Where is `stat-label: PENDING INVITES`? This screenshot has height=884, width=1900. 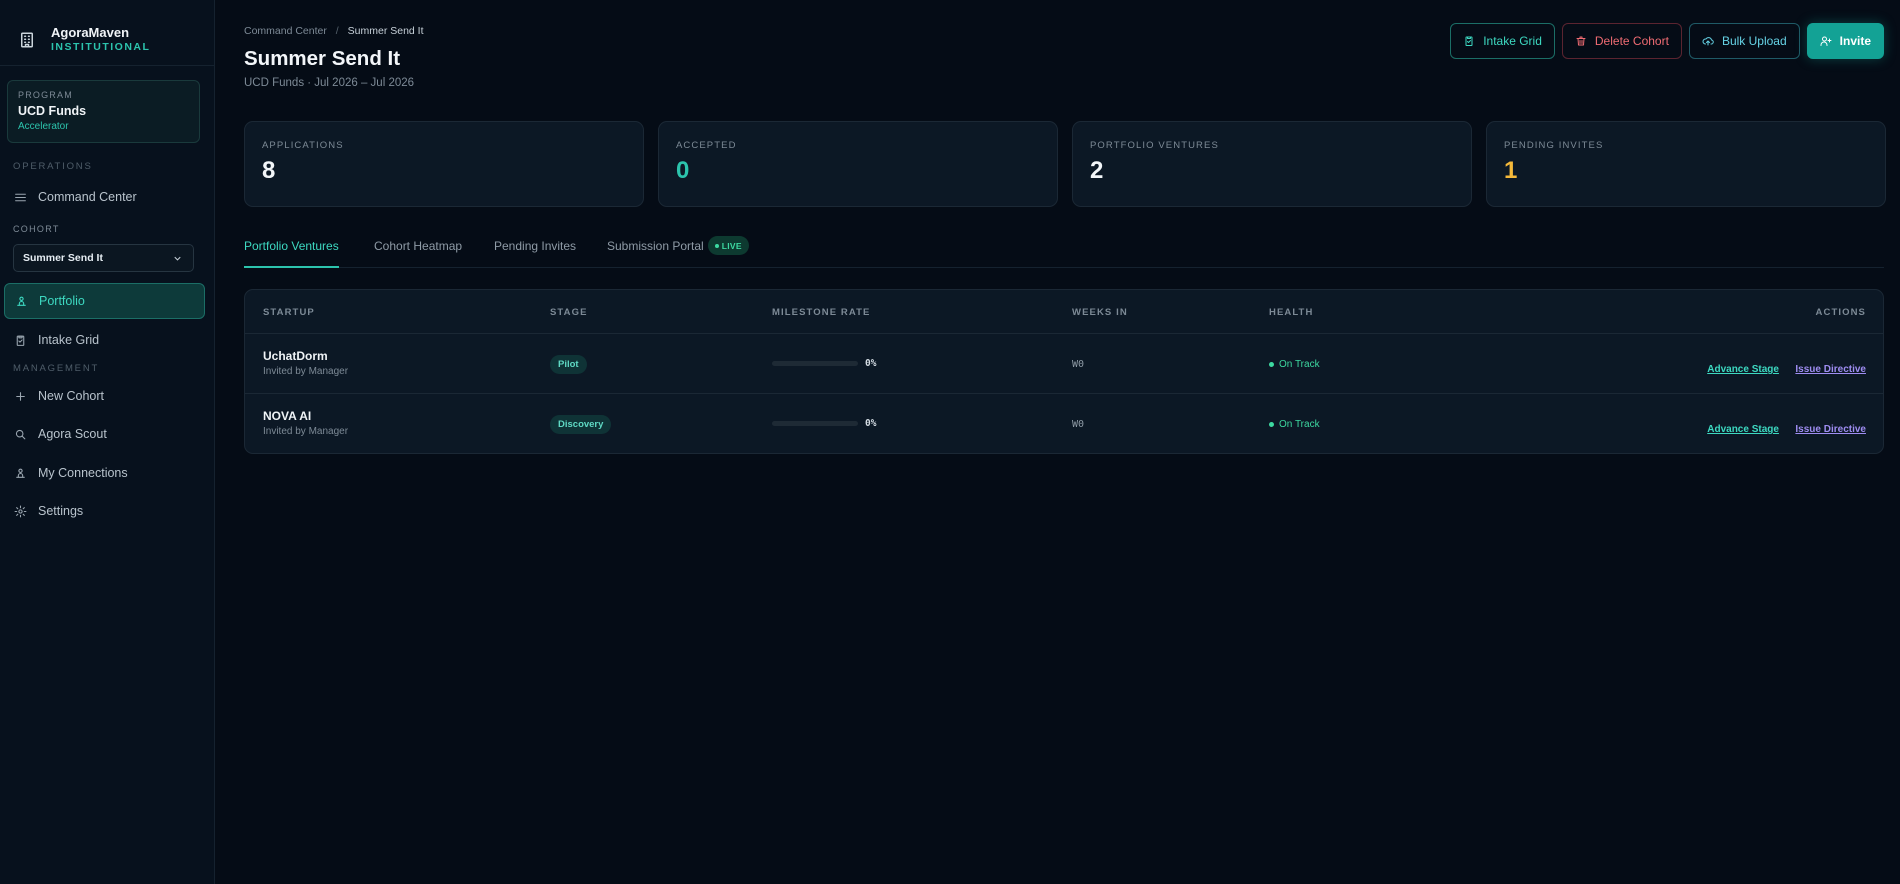 stat-label: PENDING INVITES is located at coordinates (1554, 145).